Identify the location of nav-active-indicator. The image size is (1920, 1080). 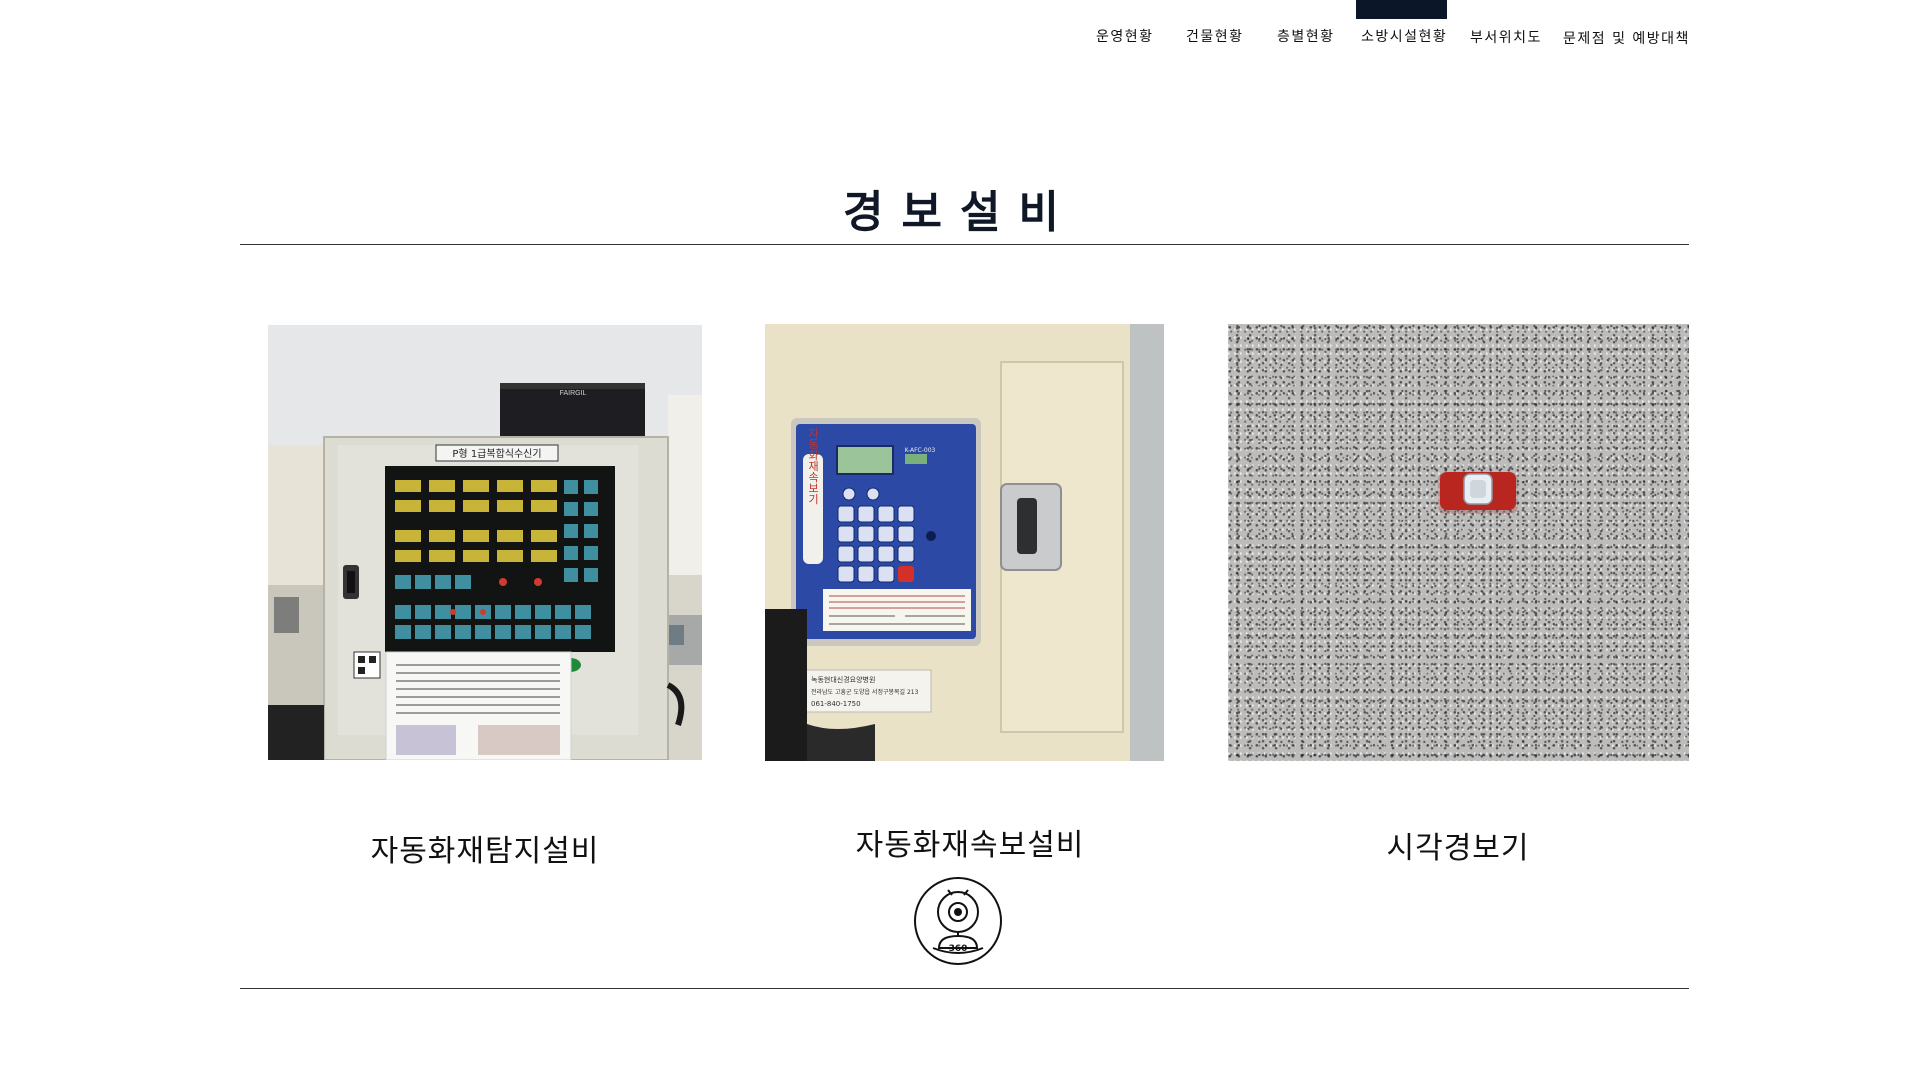
(1401, 9).